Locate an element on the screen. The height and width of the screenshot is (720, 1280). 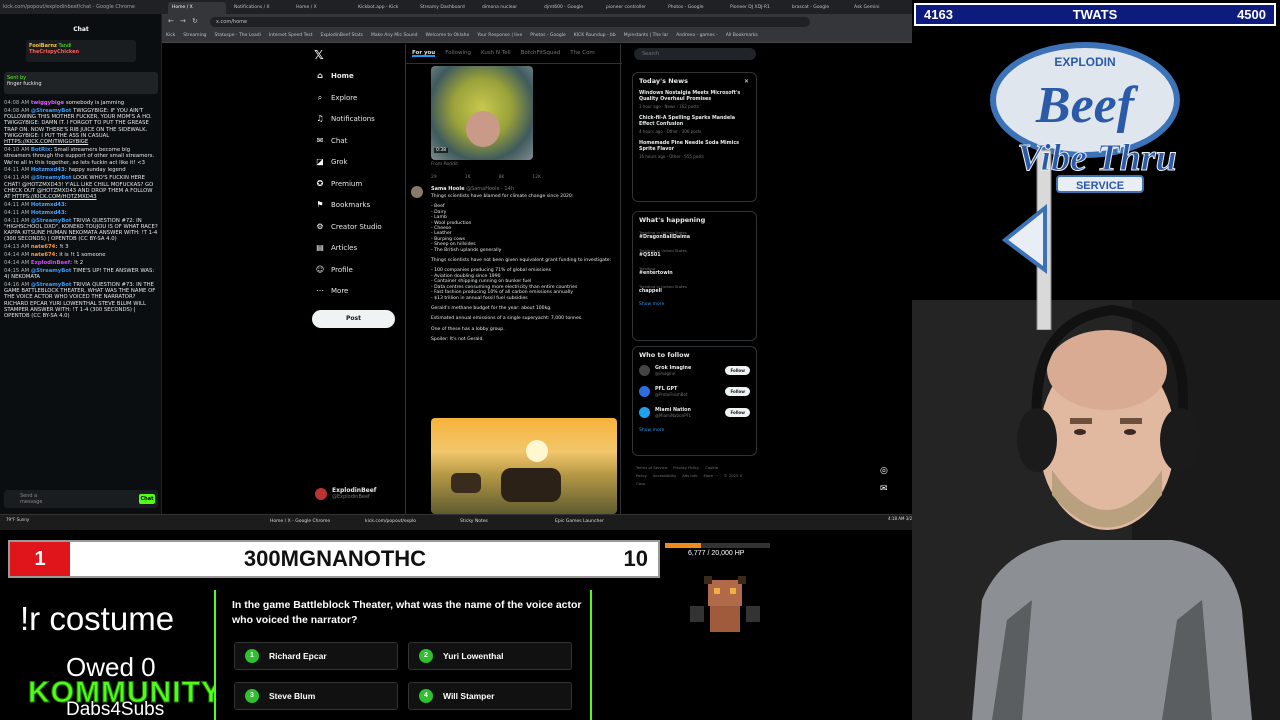
weather-widget: 79°F Sunny is located at coordinates (17, 519).